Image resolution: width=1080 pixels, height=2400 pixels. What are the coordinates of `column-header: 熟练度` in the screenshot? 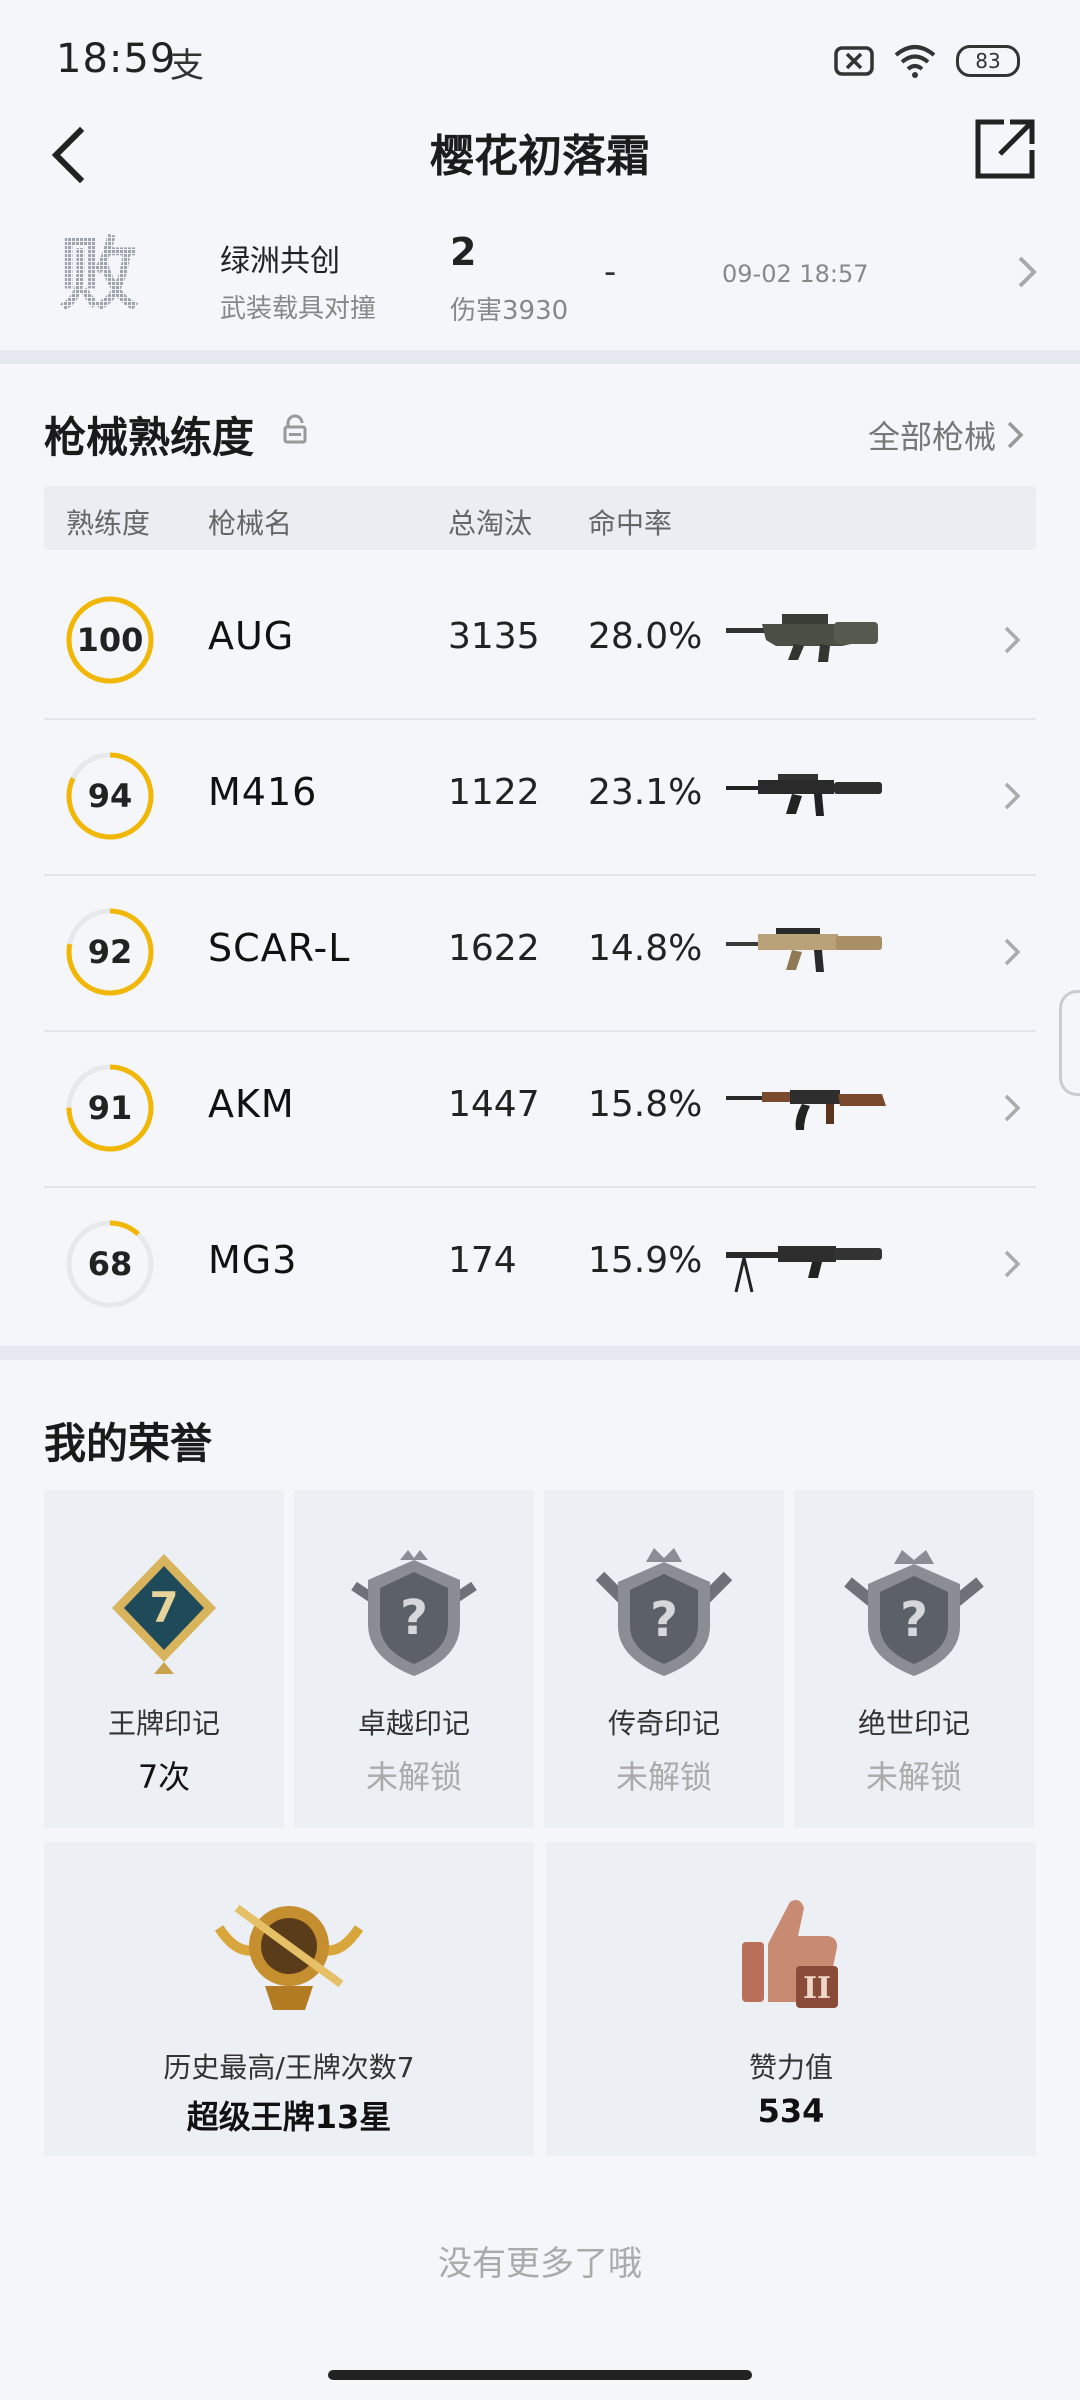 It's located at (108, 523).